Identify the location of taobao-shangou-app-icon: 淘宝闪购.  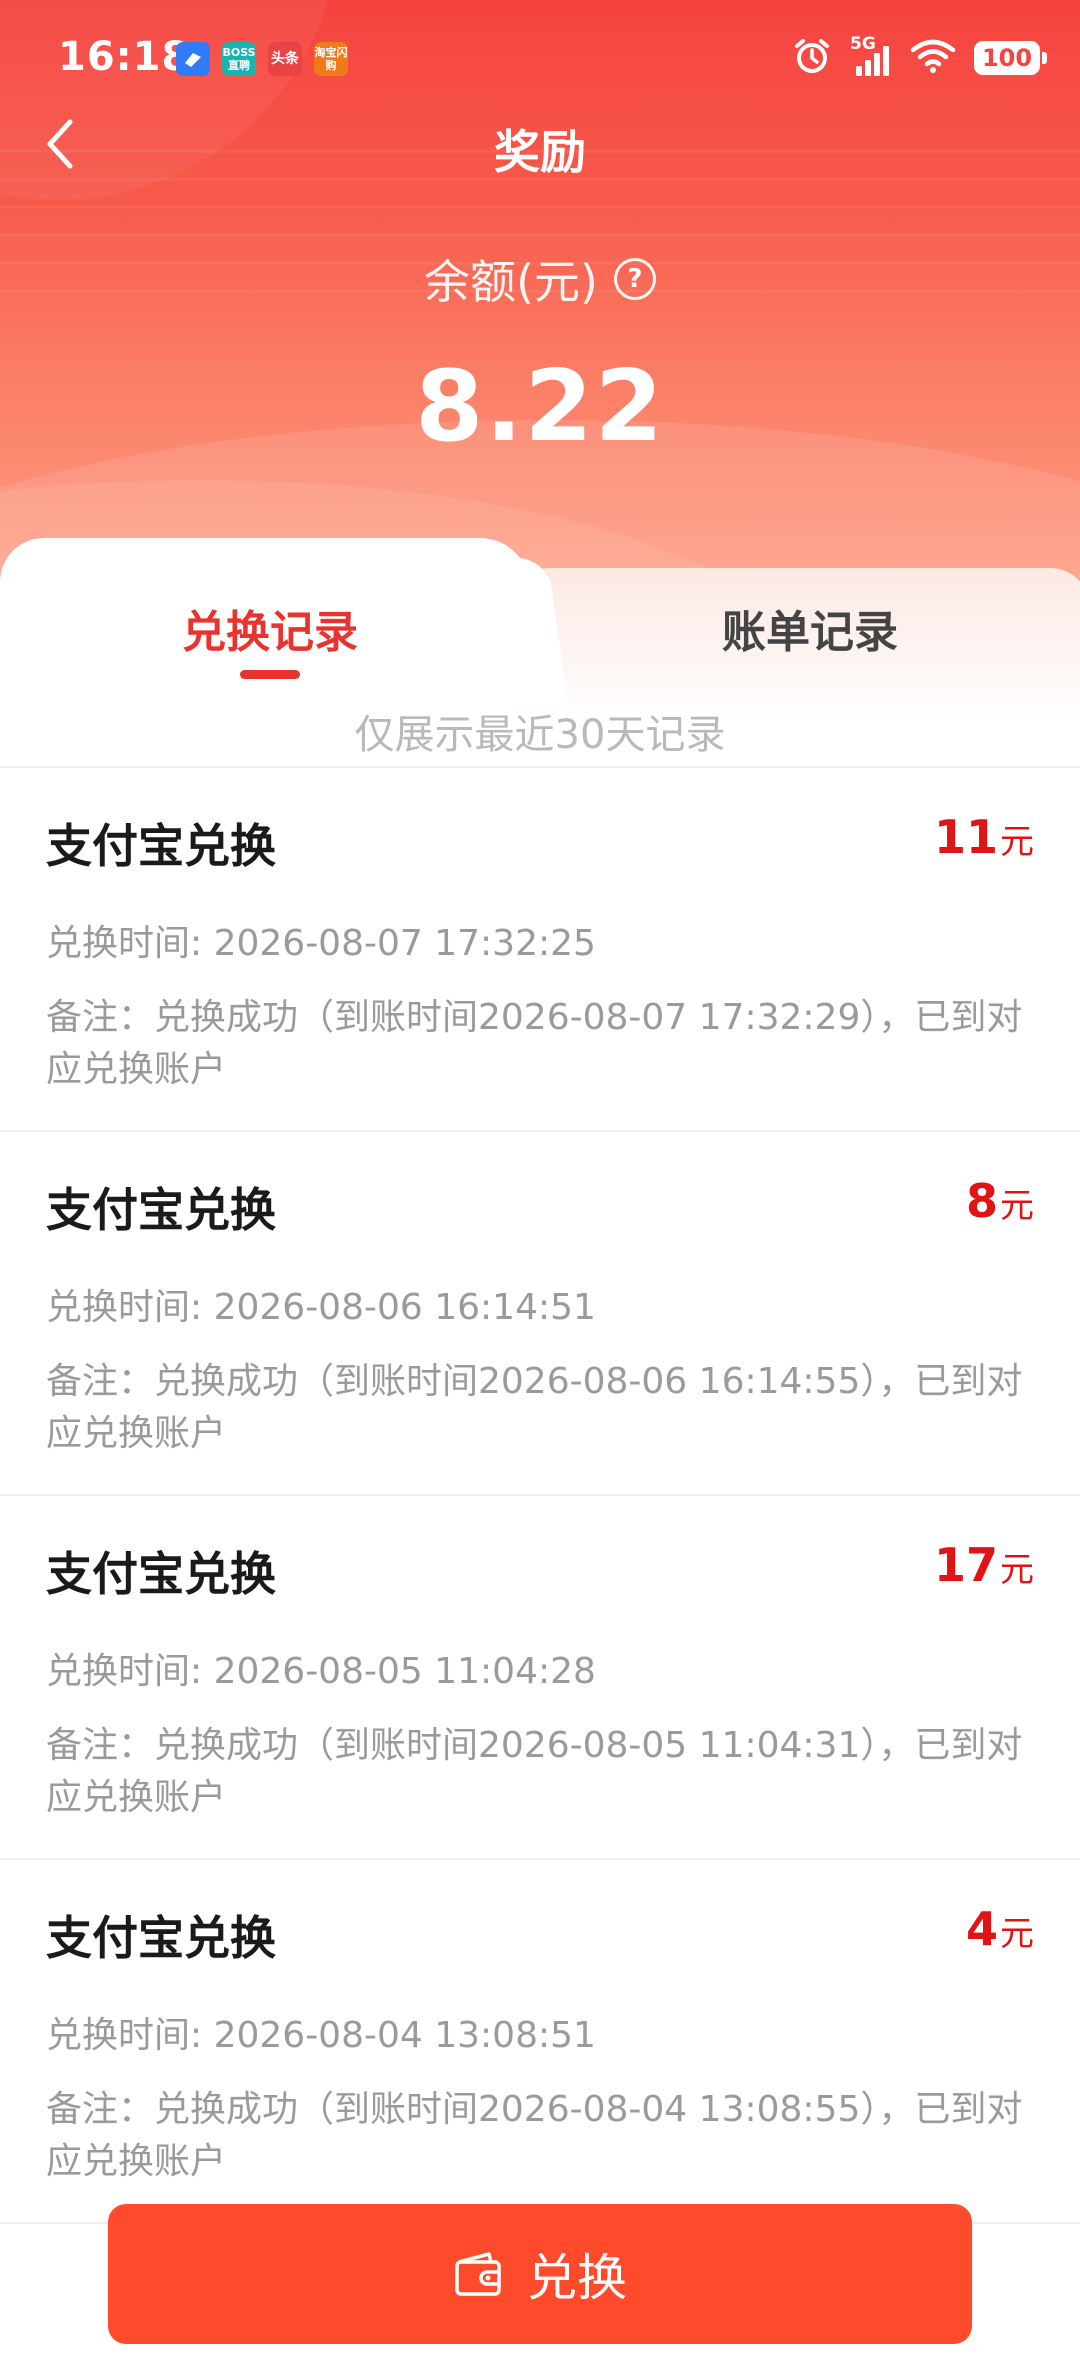
(331, 59).